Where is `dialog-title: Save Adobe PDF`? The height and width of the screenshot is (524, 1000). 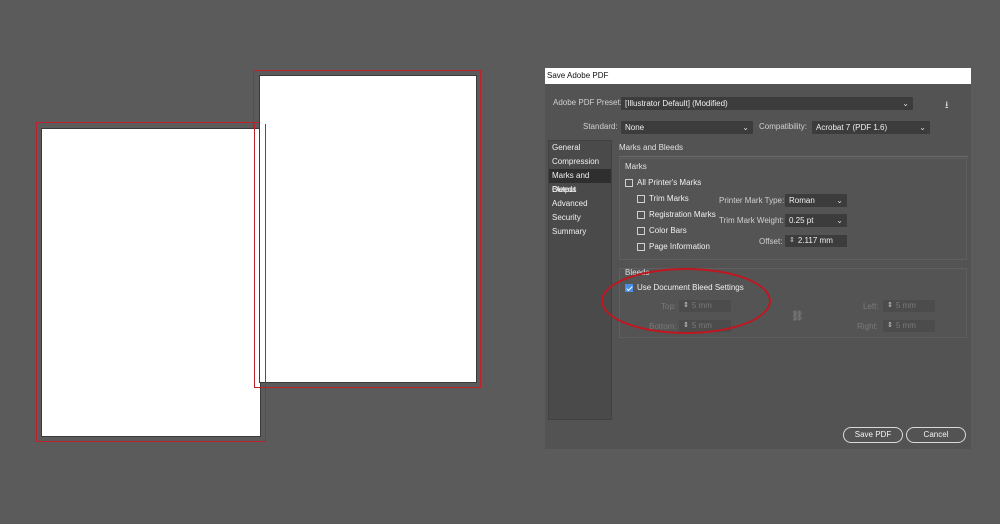
dialog-title: Save Adobe PDF is located at coordinates (758, 76).